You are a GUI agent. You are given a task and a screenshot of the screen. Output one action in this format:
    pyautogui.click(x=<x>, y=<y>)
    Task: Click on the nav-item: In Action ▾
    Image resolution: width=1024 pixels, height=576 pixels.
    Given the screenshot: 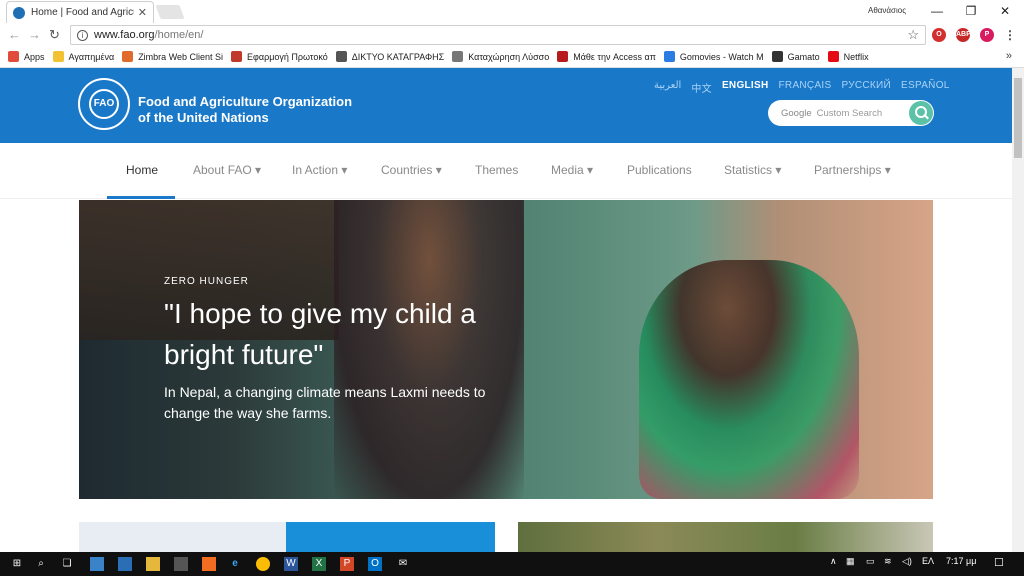 What is the action you would take?
    pyautogui.click(x=319, y=170)
    